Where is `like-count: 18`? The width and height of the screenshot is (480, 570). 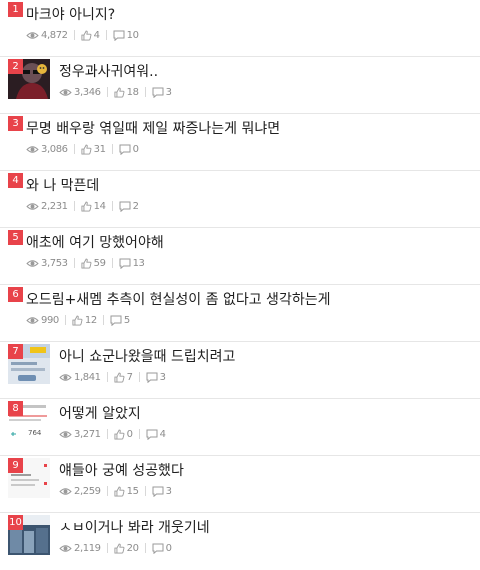 like-count: 18 is located at coordinates (132, 92).